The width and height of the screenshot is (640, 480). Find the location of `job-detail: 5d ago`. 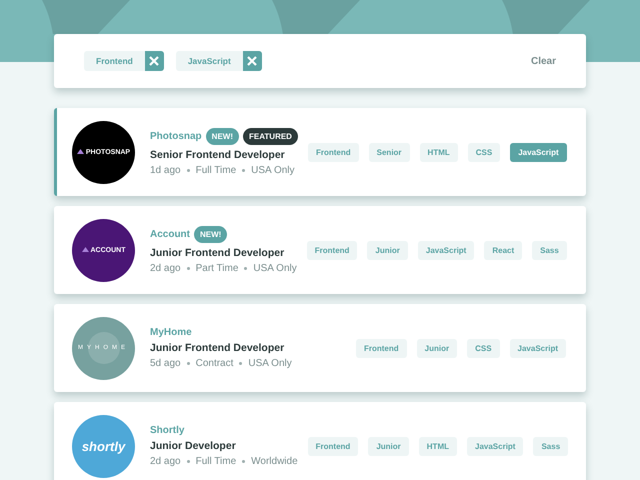

job-detail: 5d ago is located at coordinates (165, 363).